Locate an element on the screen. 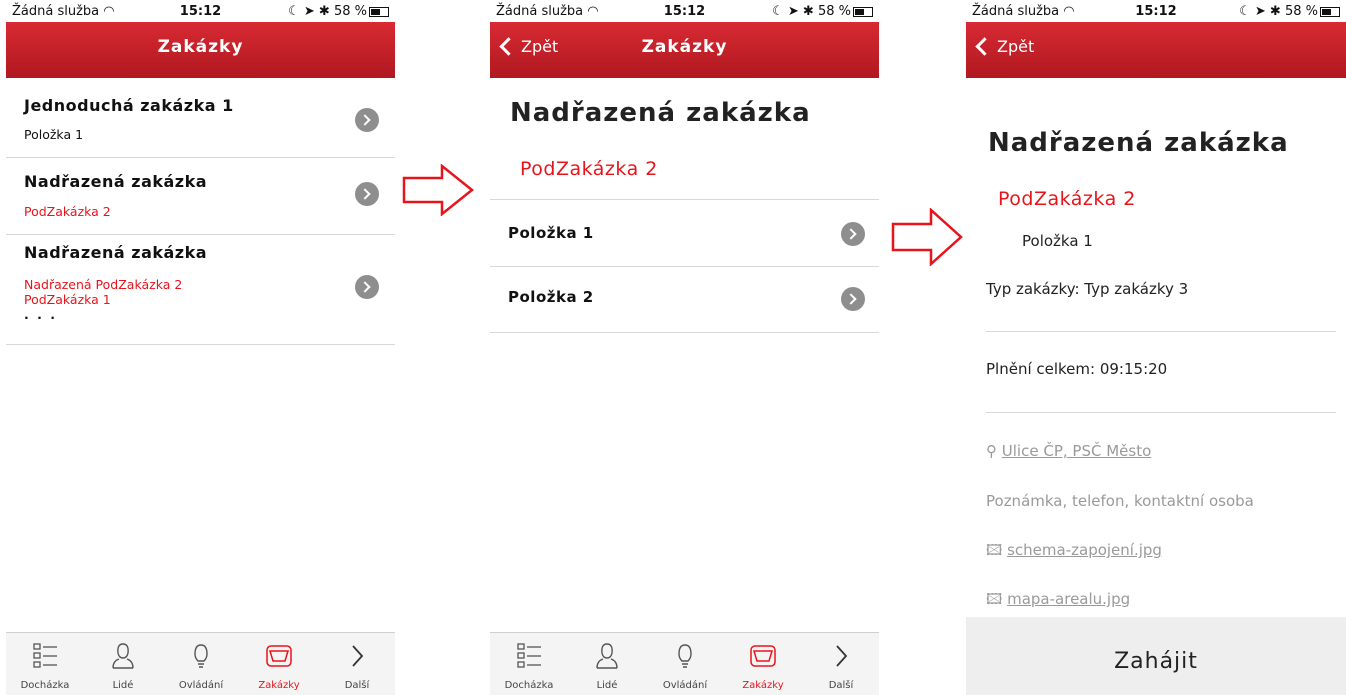  nav-bar: Zpět is located at coordinates (1156, 50).